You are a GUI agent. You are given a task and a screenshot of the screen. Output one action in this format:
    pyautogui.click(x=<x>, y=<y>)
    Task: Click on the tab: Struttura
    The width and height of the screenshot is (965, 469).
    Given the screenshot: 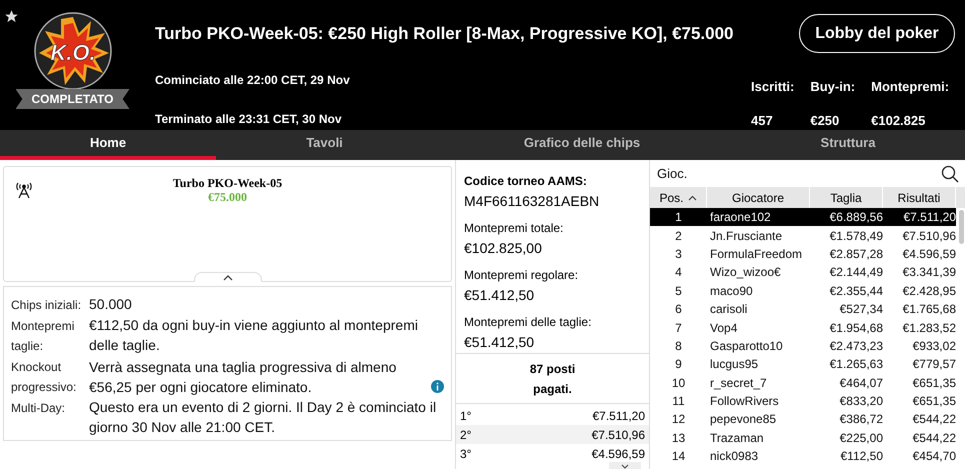 What is the action you would take?
    pyautogui.click(x=848, y=145)
    